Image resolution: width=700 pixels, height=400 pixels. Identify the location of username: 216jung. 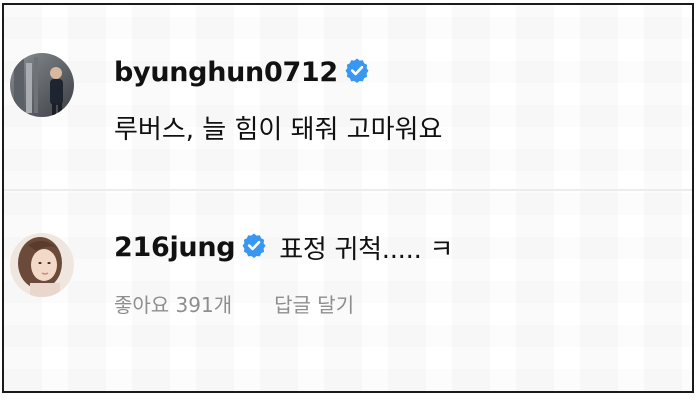
(175, 247).